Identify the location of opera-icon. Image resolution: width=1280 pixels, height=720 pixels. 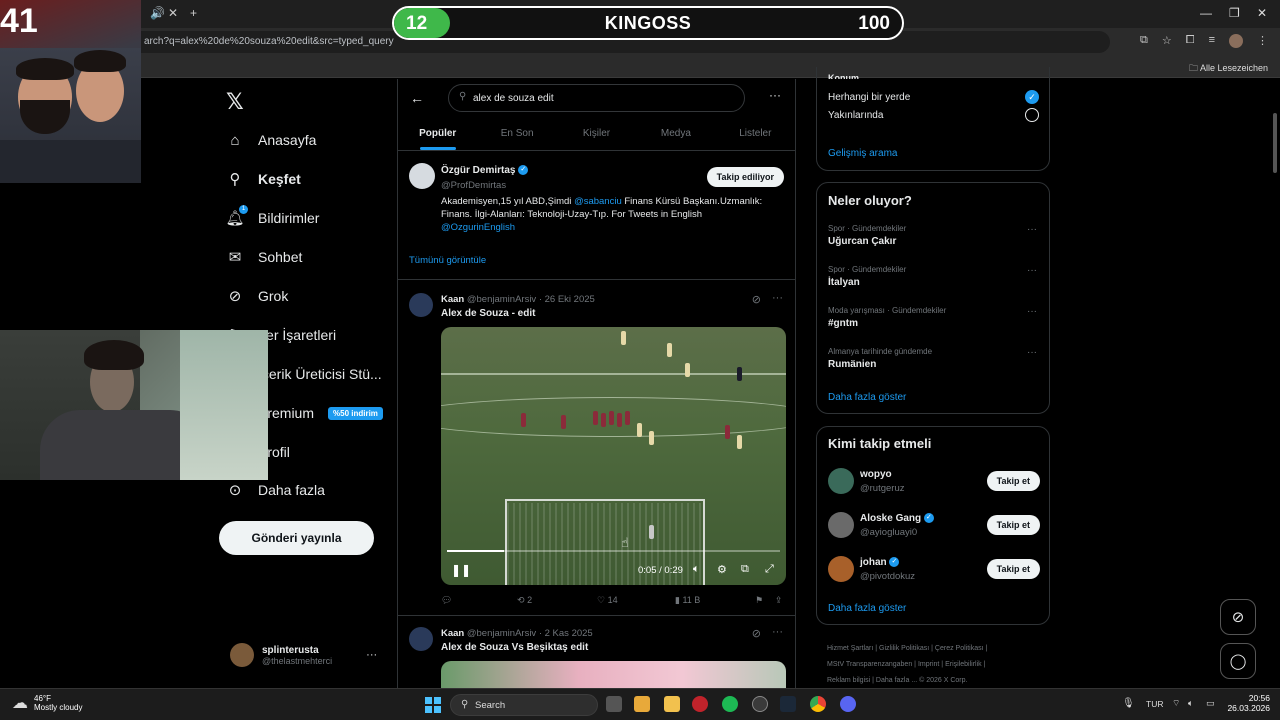
(700, 704).